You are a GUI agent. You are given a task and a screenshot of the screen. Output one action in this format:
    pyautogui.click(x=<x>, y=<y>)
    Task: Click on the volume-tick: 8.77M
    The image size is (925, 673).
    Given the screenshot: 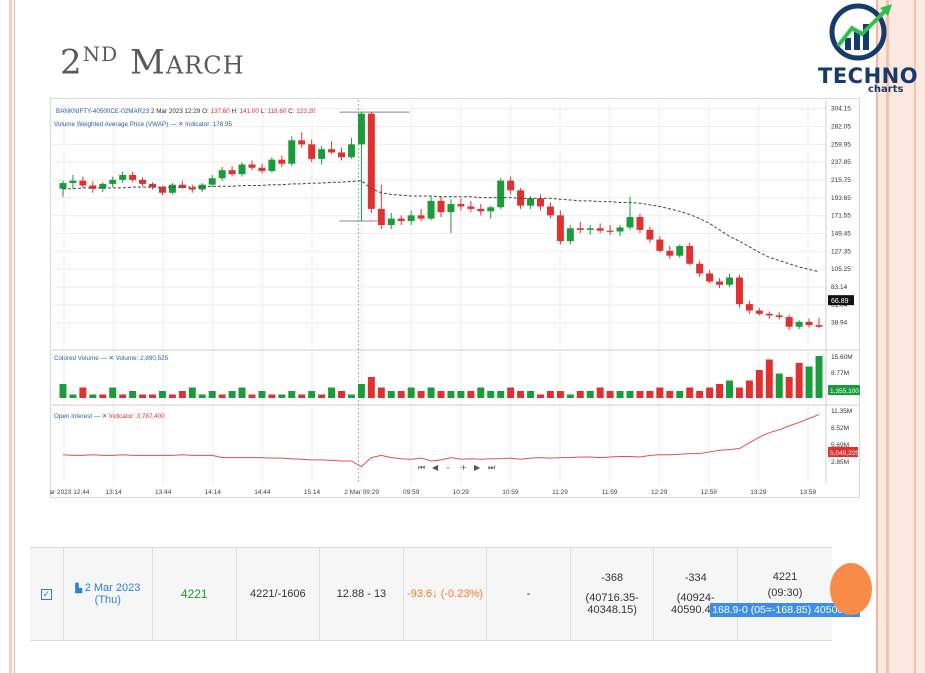 What is the action you would take?
    pyautogui.click(x=840, y=373)
    